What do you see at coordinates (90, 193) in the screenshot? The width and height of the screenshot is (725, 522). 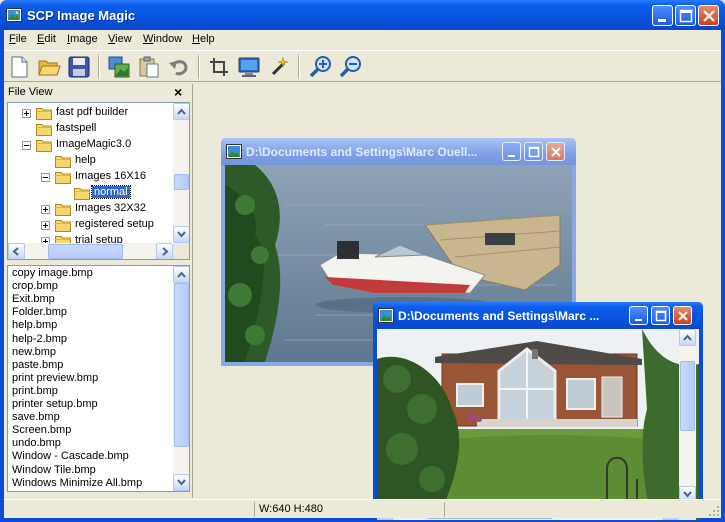 I see `tree-item: normal` at bounding box center [90, 193].